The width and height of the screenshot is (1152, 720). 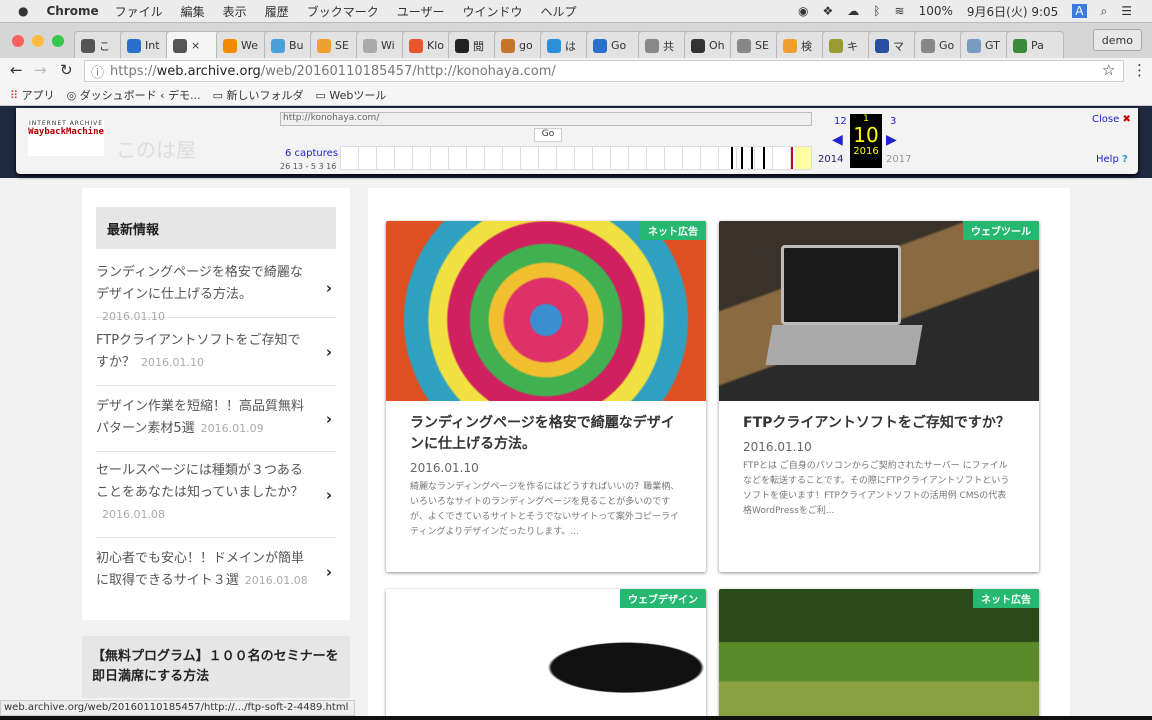 I want to click on recent-post-item: 初心者でも安心！！ドメインが簡単に取得できるサイト３選 2016.01.08 ›, so click(x=216, y=572).